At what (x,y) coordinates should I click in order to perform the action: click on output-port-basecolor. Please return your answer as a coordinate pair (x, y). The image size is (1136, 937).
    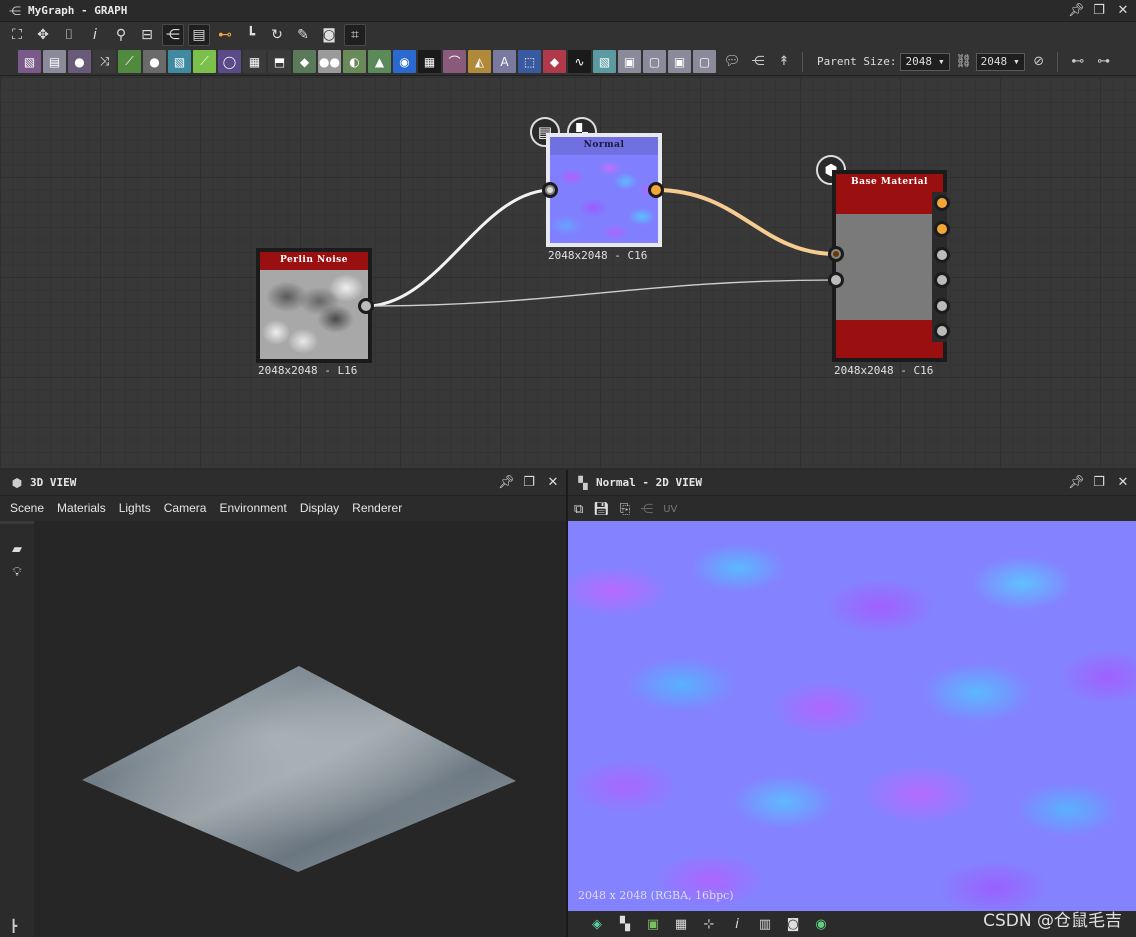
    Looking at the image, I should click on (942, 203).